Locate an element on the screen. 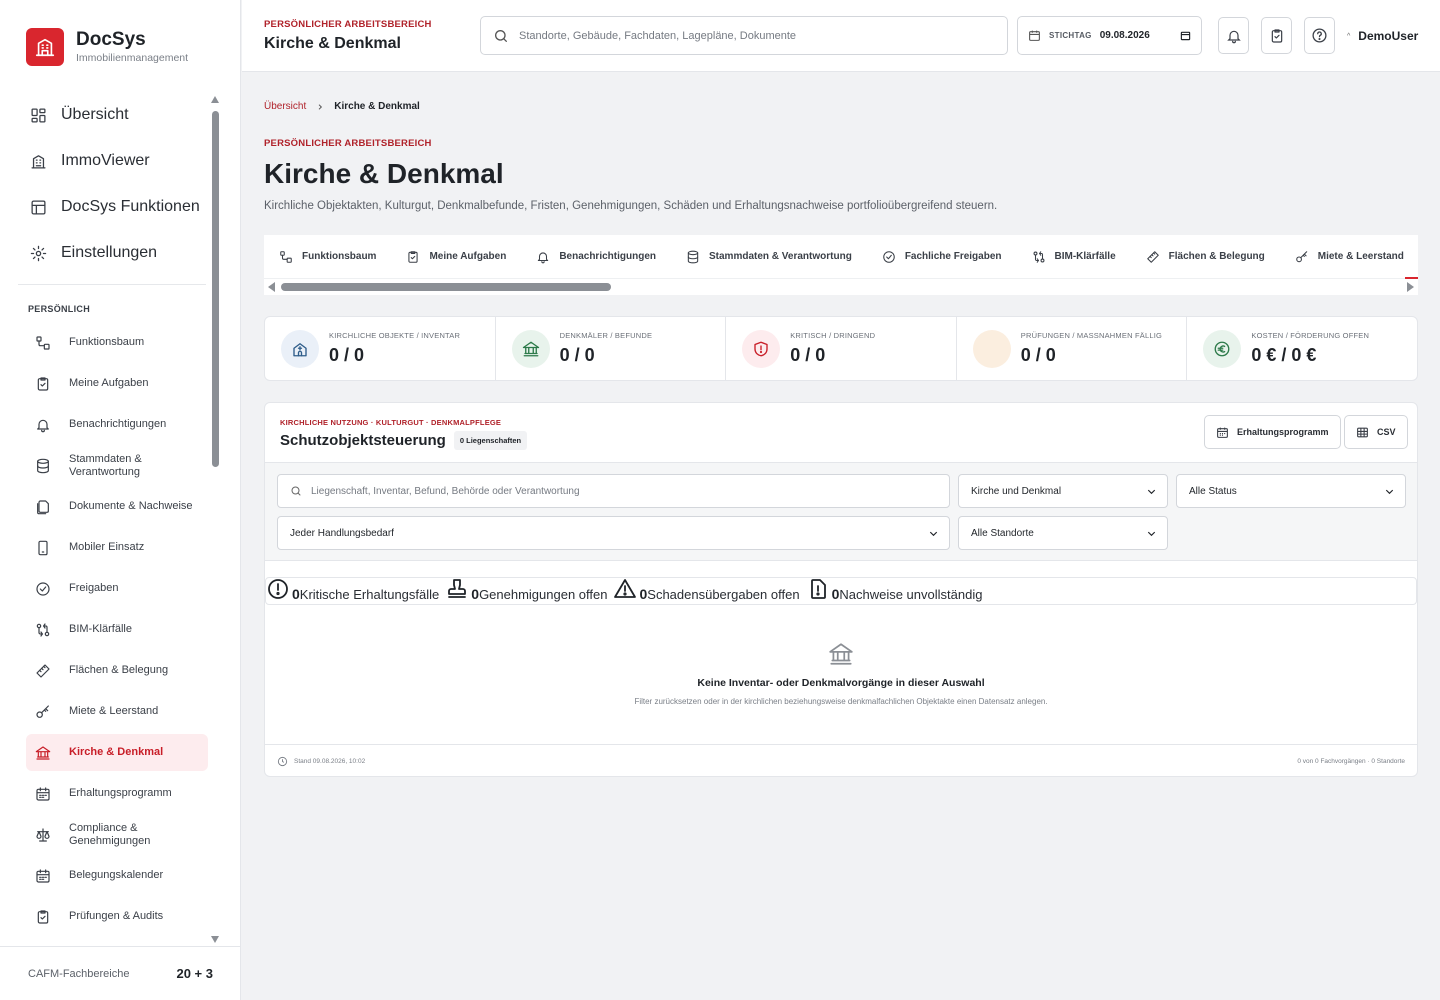 This screenshot has width=1440, height=1000. scroll-down-arrow-icon is located at coordinates (215, 939).